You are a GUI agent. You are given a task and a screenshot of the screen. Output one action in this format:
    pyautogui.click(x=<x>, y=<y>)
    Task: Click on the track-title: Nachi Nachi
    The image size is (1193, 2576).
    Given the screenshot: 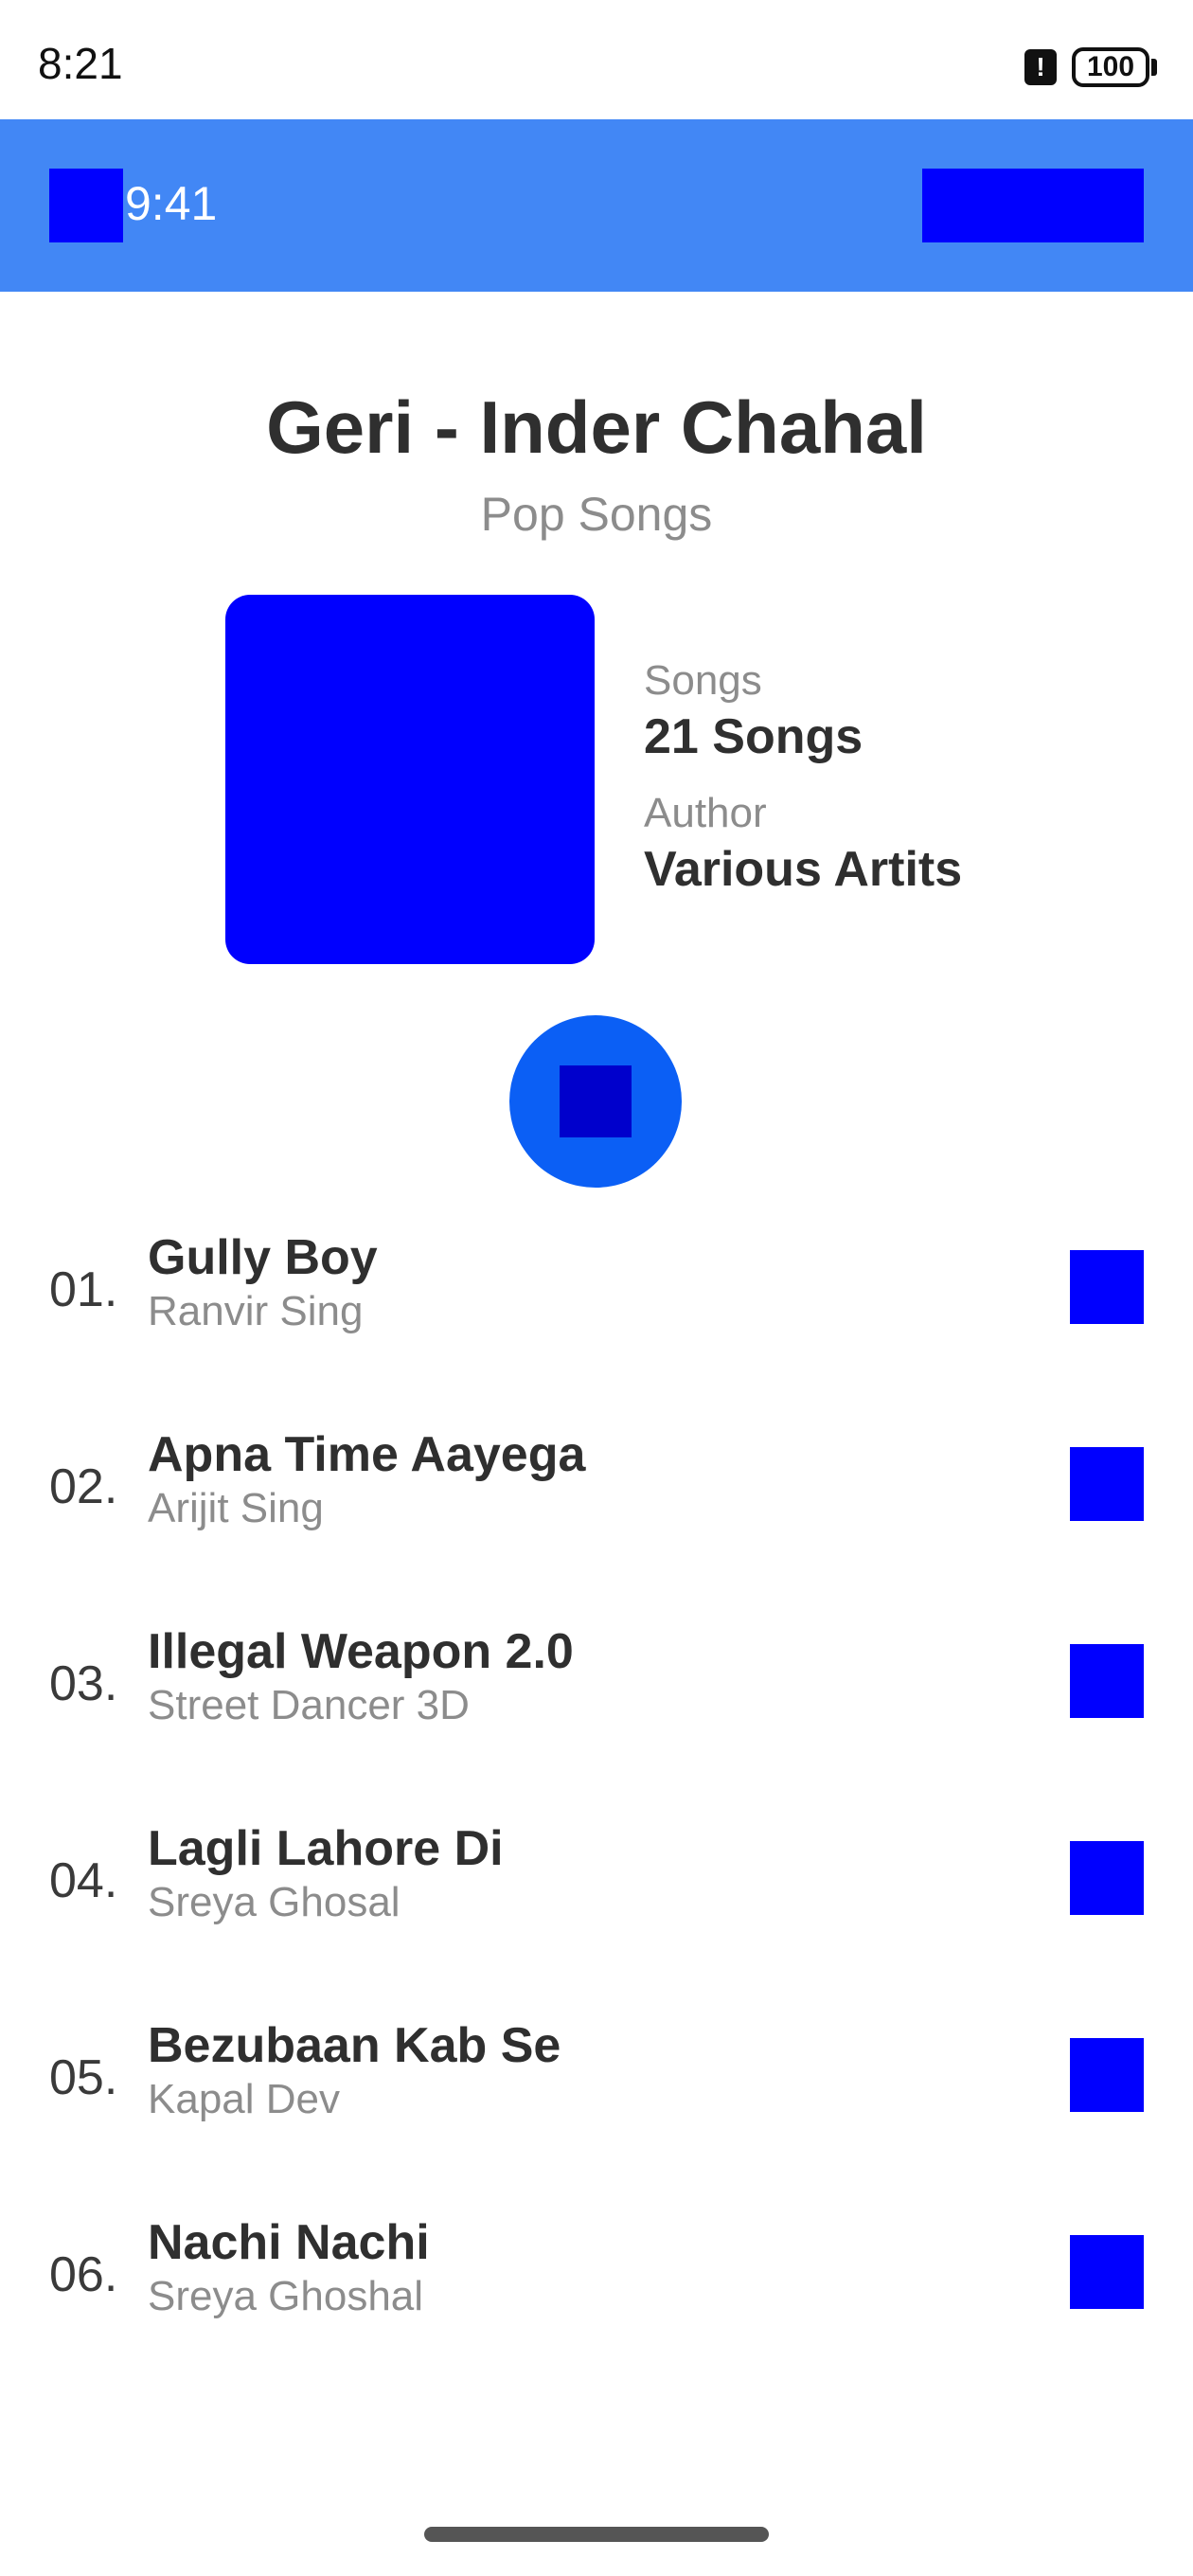 What is the action you would take?
    pyautogui.click(x=289, y=2242)
    